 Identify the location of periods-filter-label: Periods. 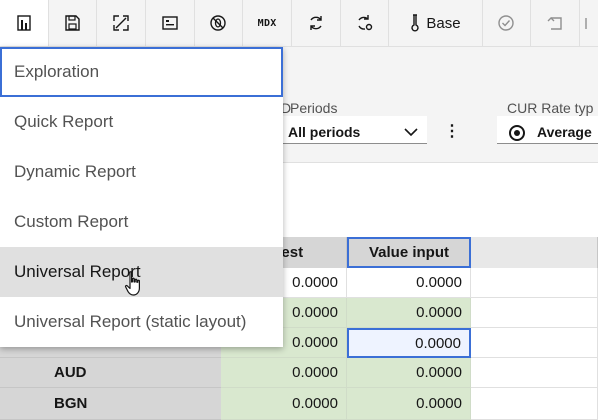
(314, 108).